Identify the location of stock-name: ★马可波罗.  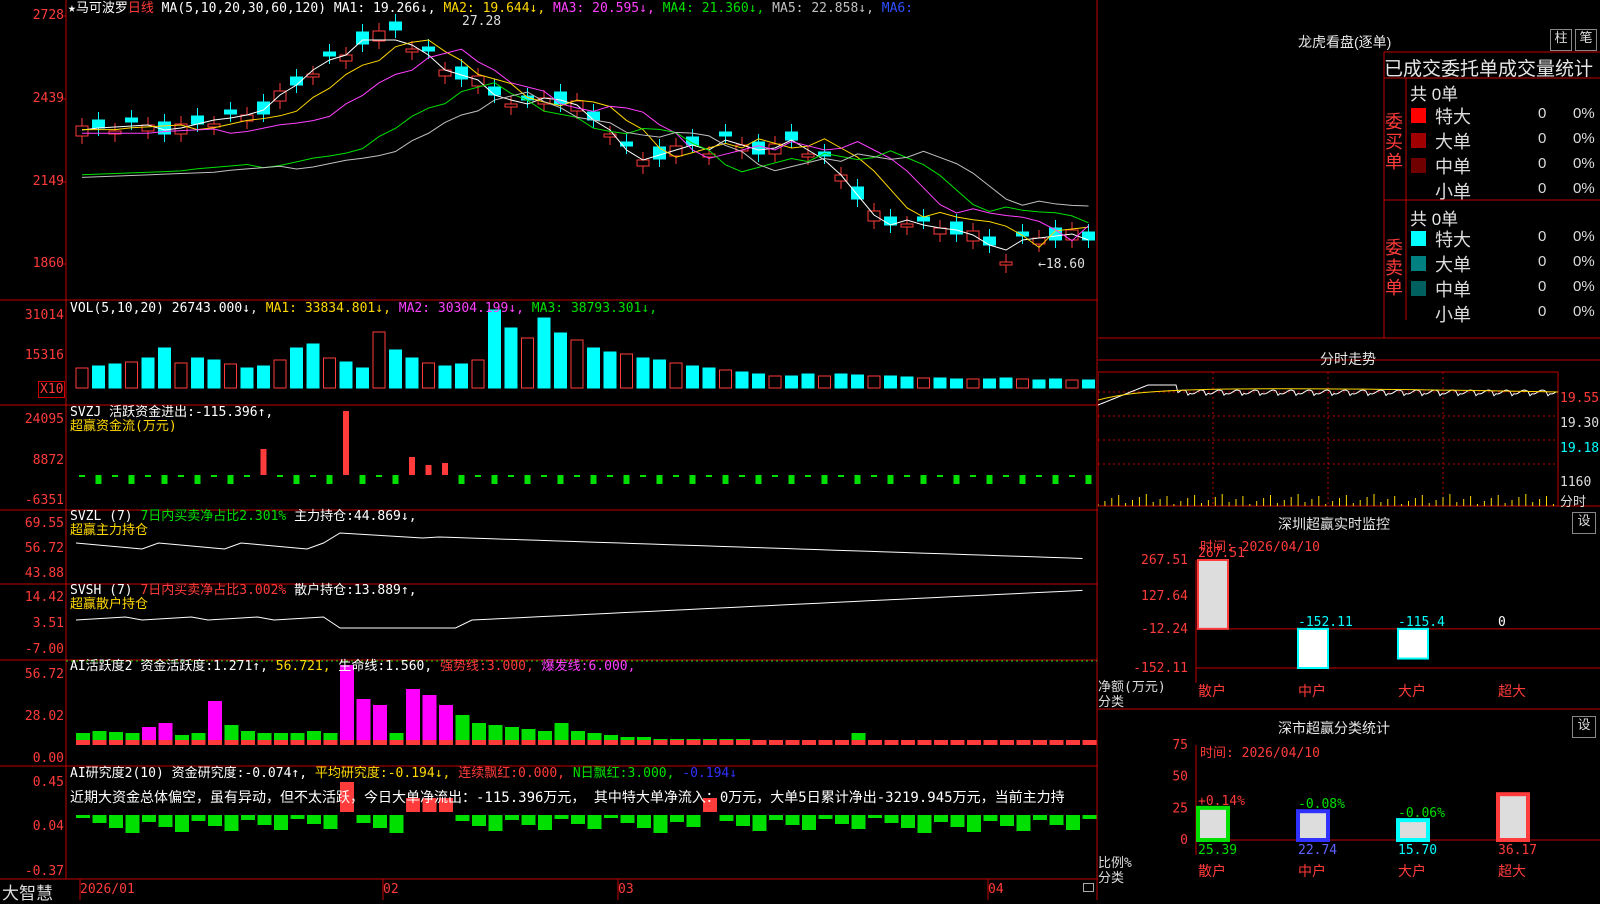
(98, 8).